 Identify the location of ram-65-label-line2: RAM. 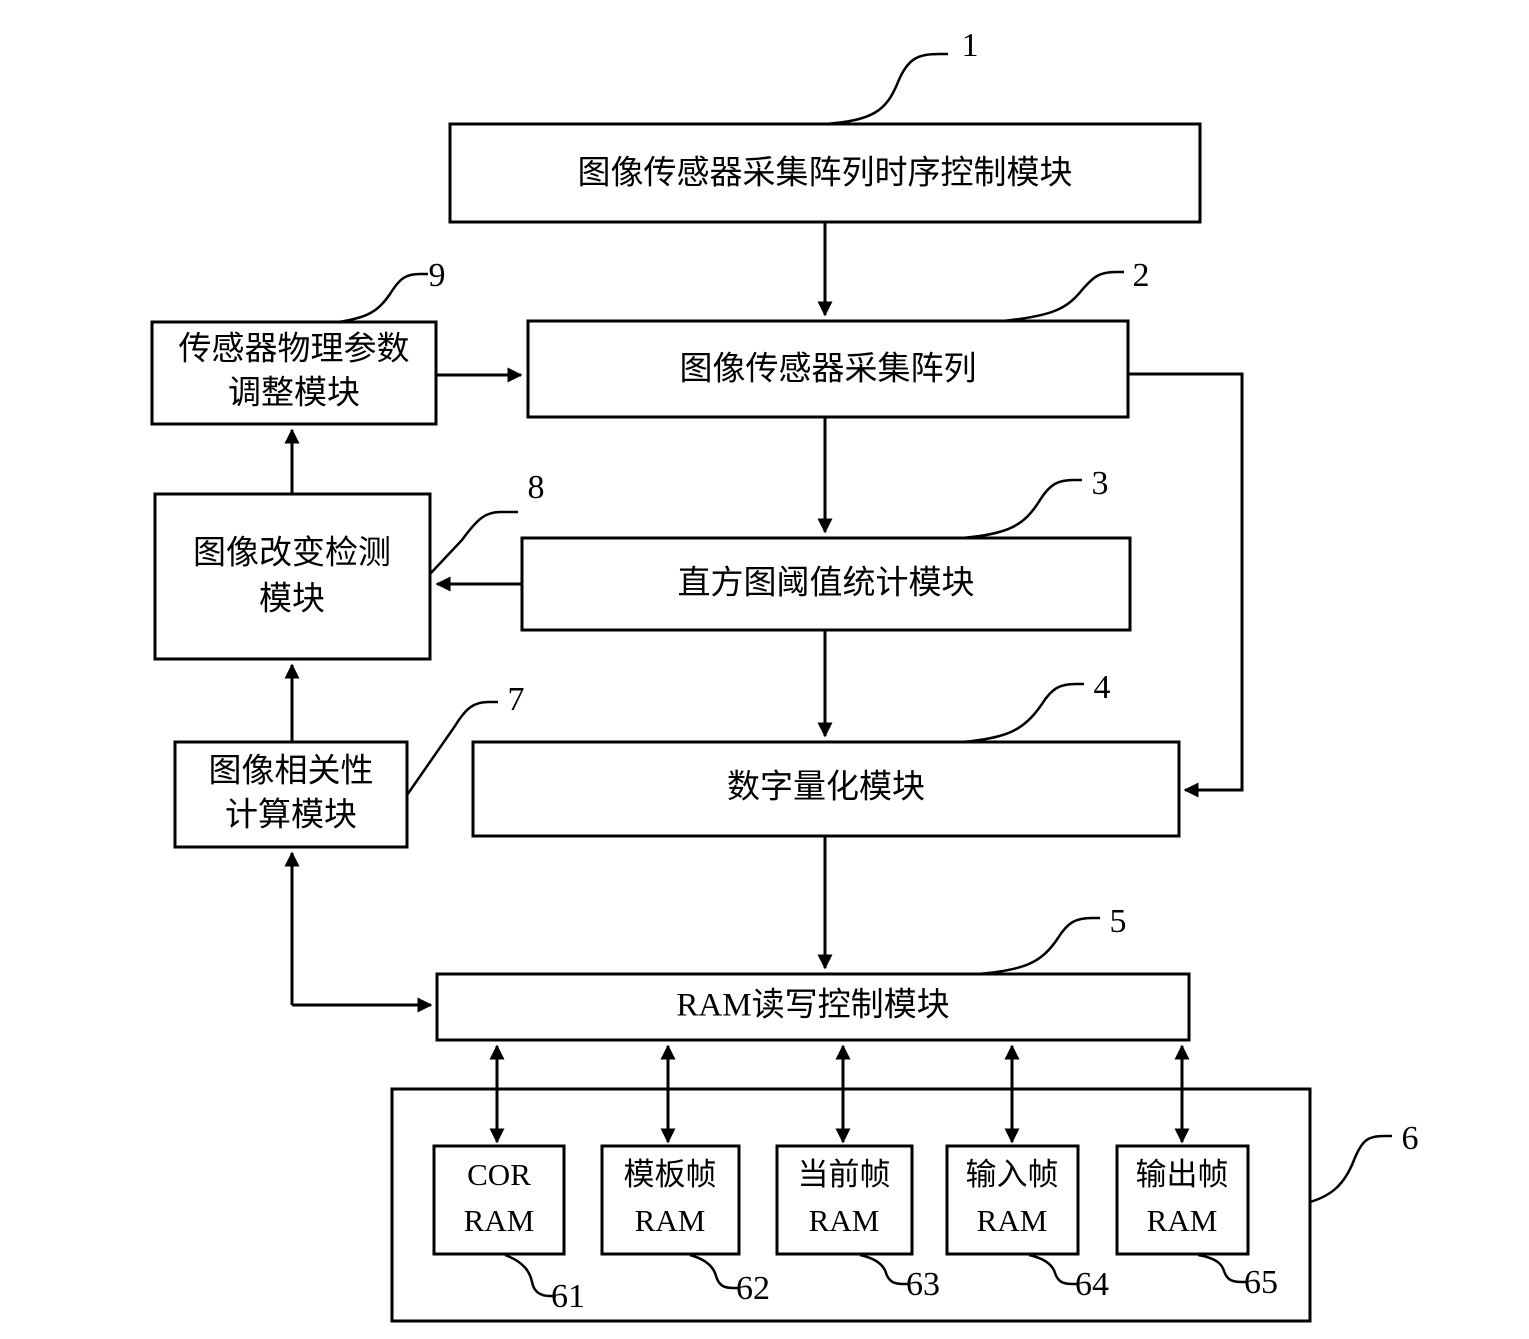
(1182, 1220).